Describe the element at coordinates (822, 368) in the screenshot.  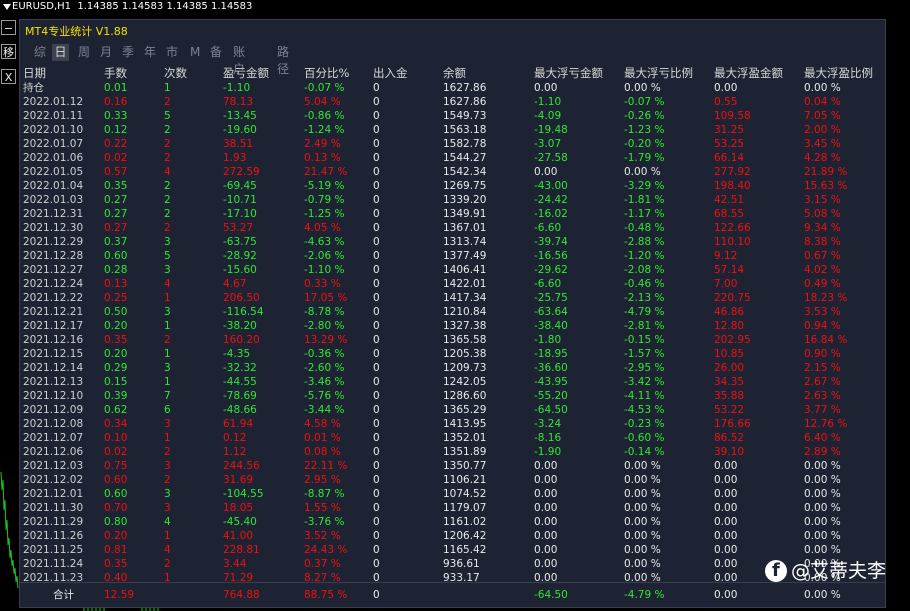
I see `cell-max-float-profit-pct: 2.15 %` at that location.